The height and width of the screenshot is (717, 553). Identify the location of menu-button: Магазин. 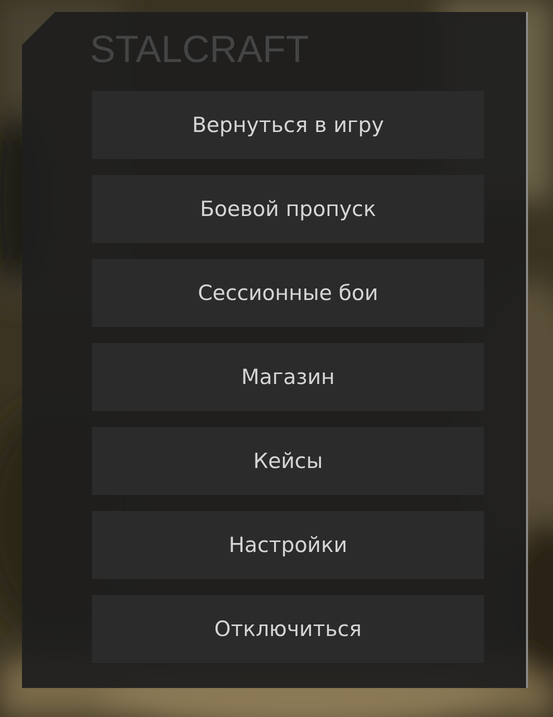
(288, 377).